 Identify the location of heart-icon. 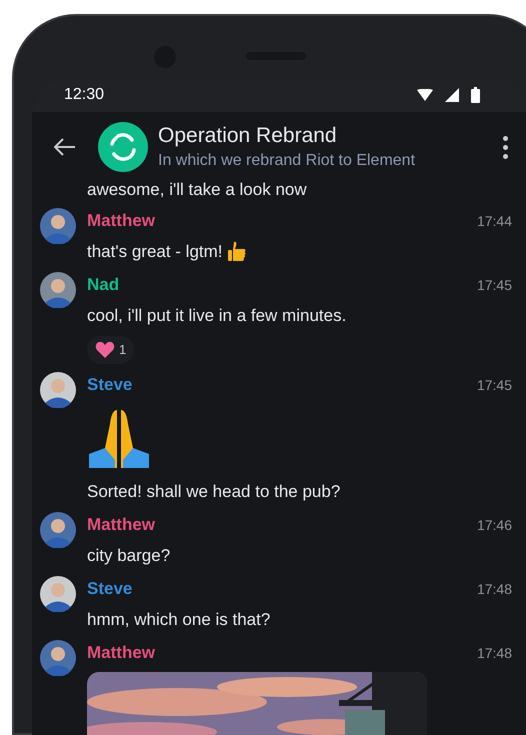
(105, 350).